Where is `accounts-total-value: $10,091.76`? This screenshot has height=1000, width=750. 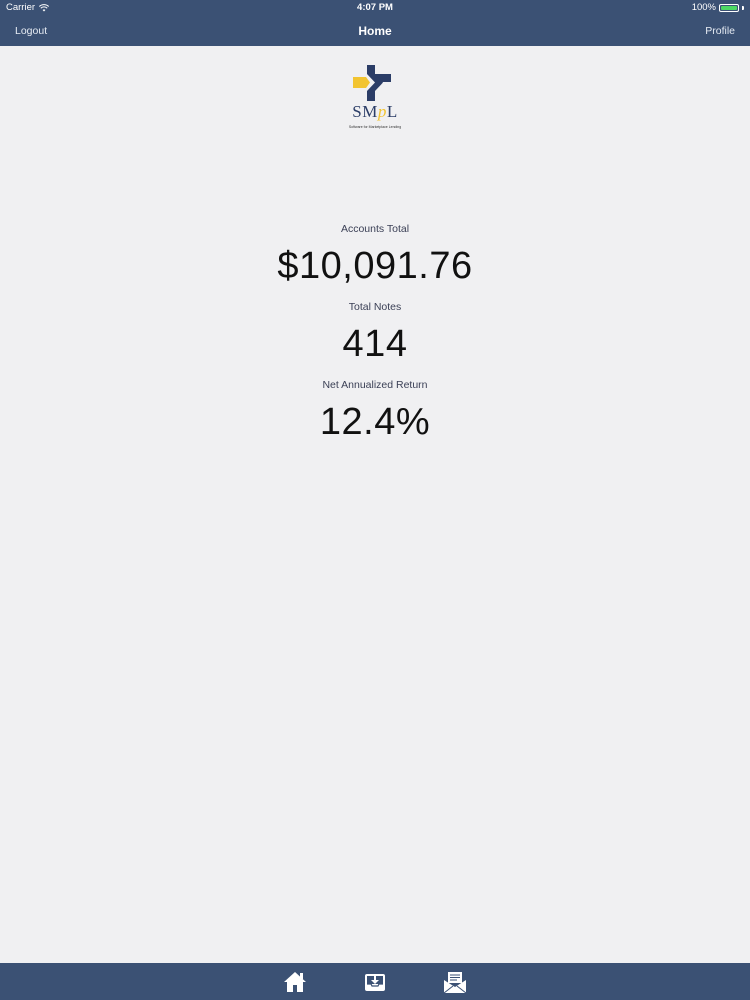
accounts-total-value: $10,091.76 is located at coordinates (375, 266).